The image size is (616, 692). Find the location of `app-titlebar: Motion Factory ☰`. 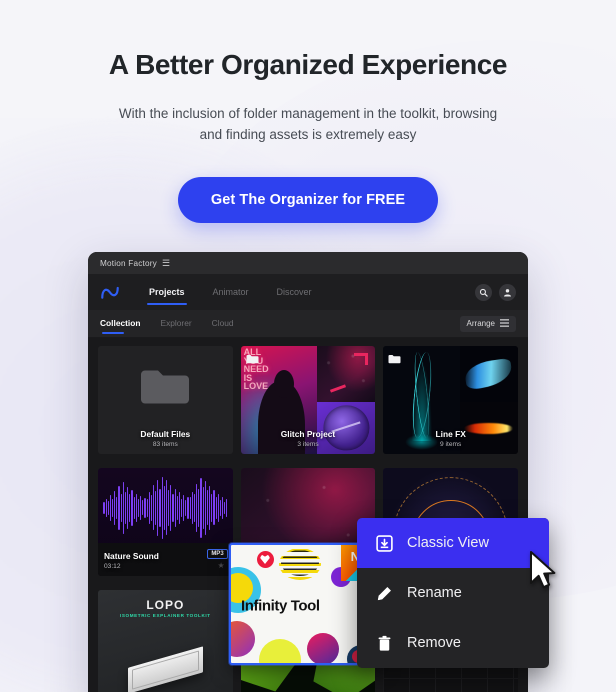

app-titlebar: Motion Factory ☰ is located at coordinates (308, 263).